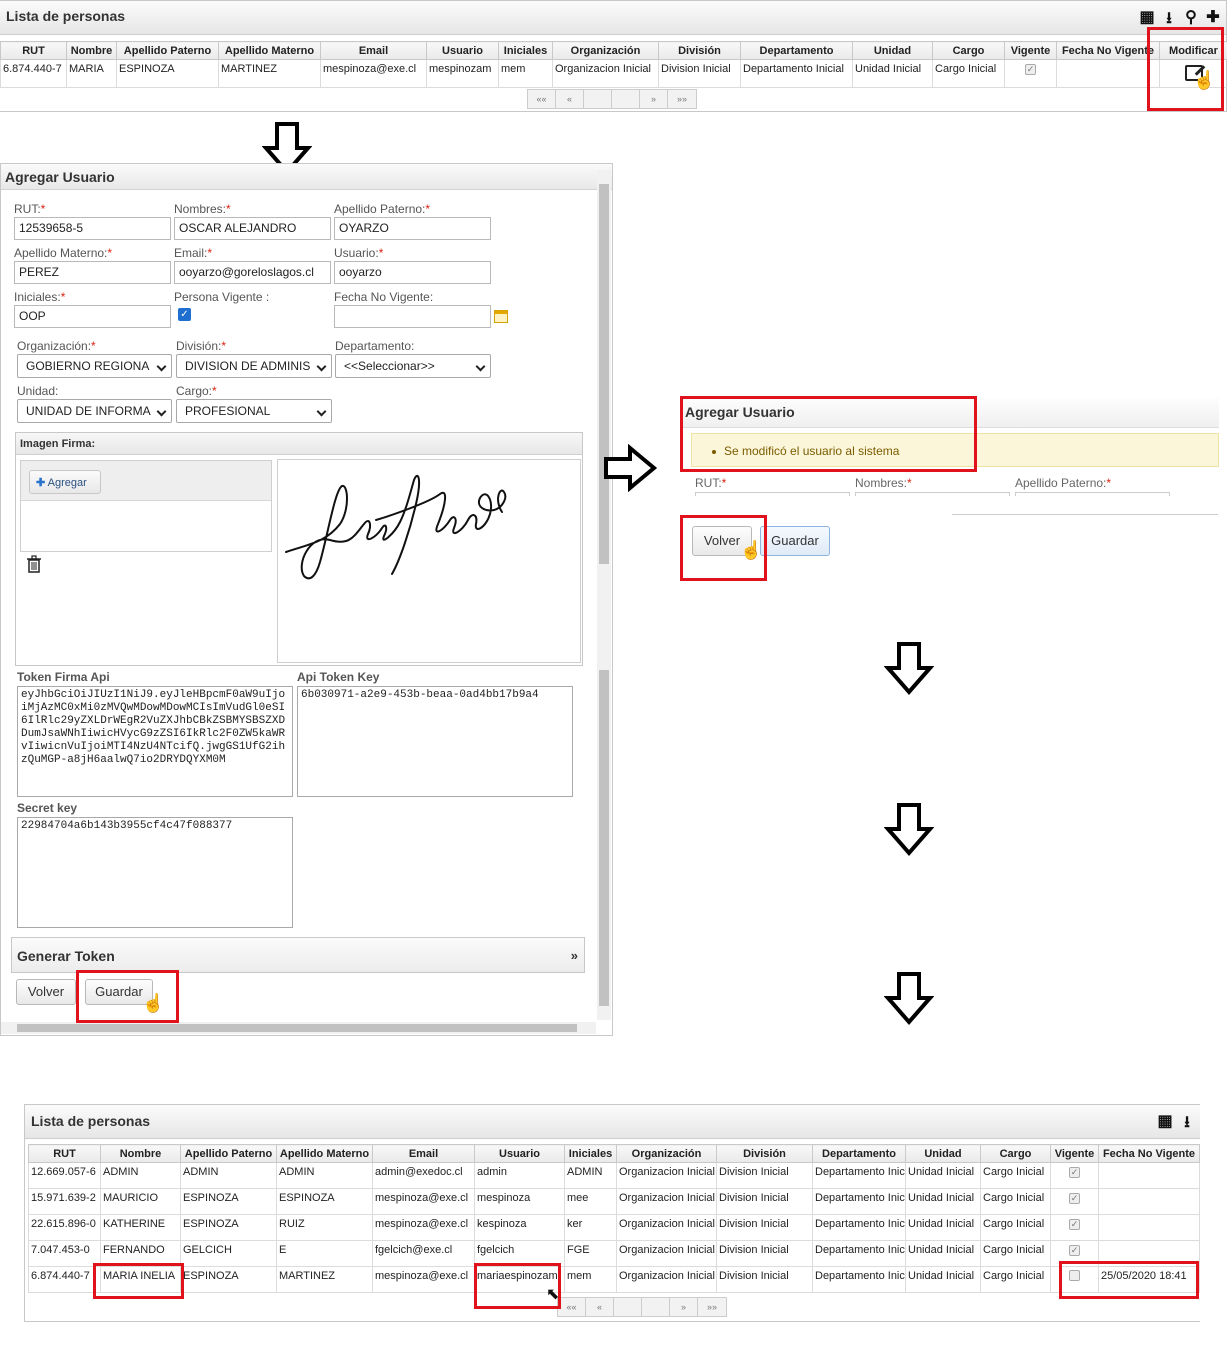 The width and height of the screenshot is (1227, 1372). I want to click on agregar-firma-button: ✚ Agregar, so click(65, 482).